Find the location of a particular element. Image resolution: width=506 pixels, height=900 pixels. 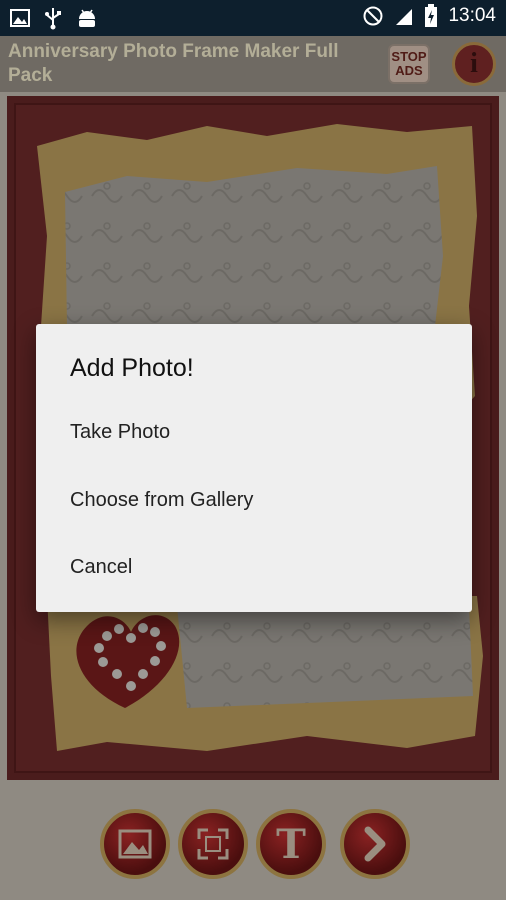

image-icon is located at coordinates (20, 18).